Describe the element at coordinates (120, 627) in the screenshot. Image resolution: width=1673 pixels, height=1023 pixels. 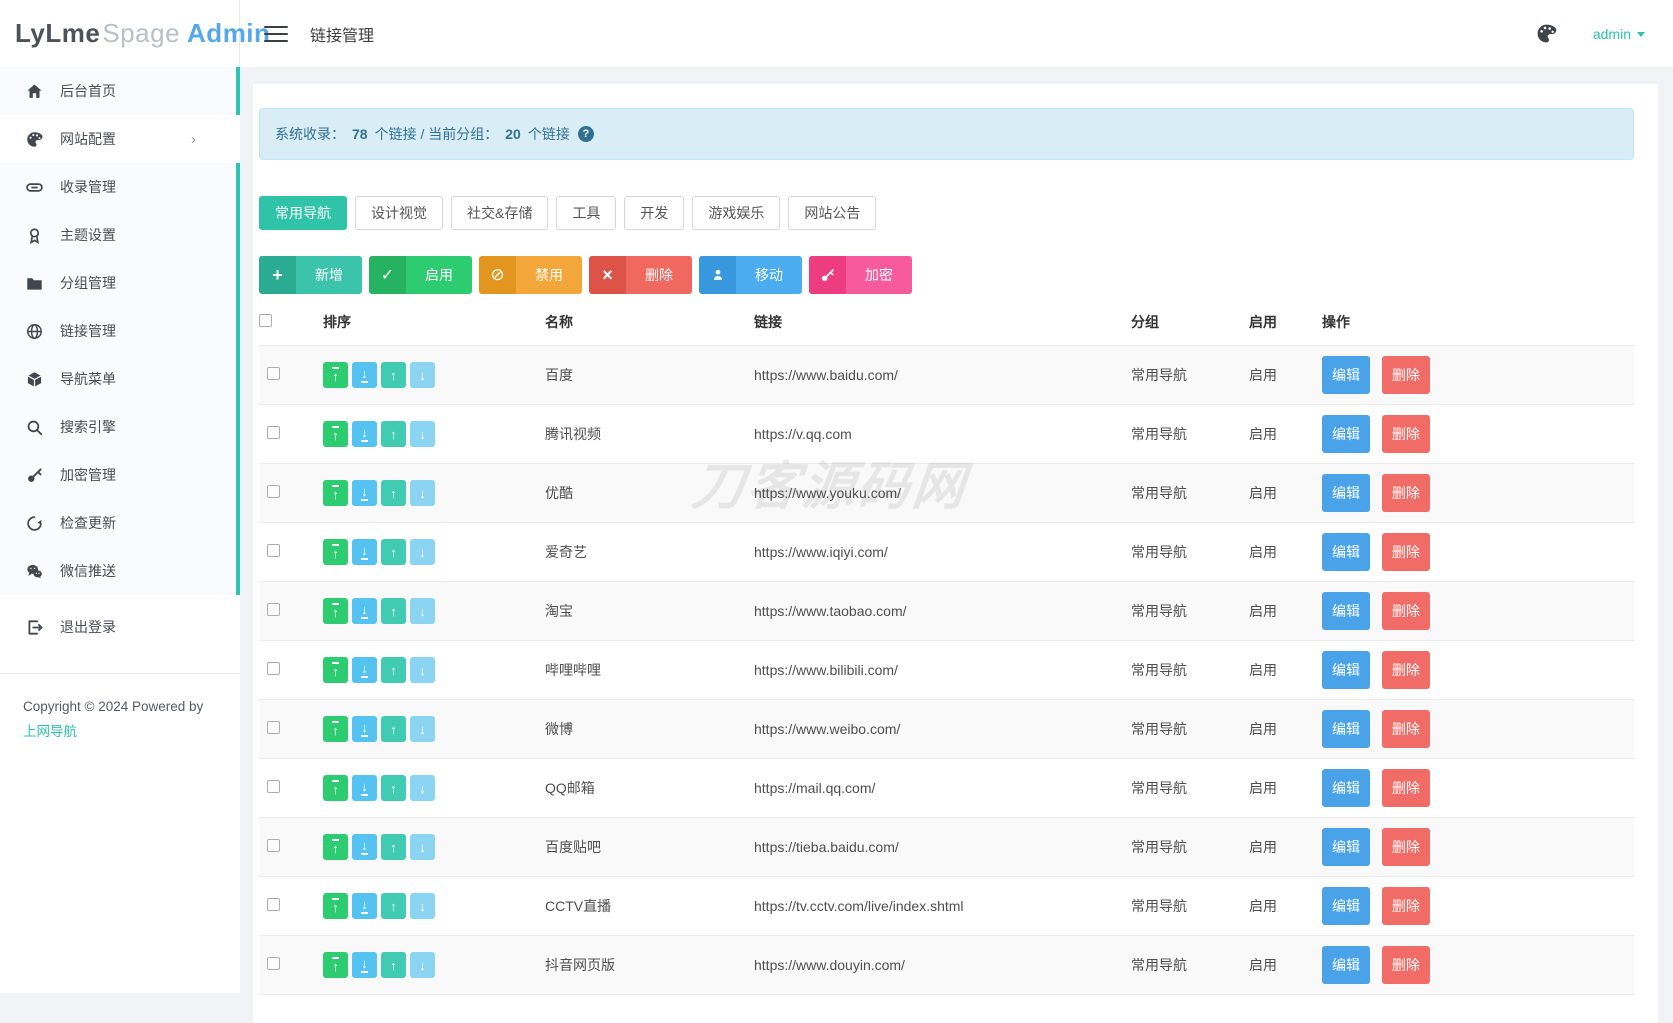
I see `sidebar-item-logout: 退出登录` at that location.